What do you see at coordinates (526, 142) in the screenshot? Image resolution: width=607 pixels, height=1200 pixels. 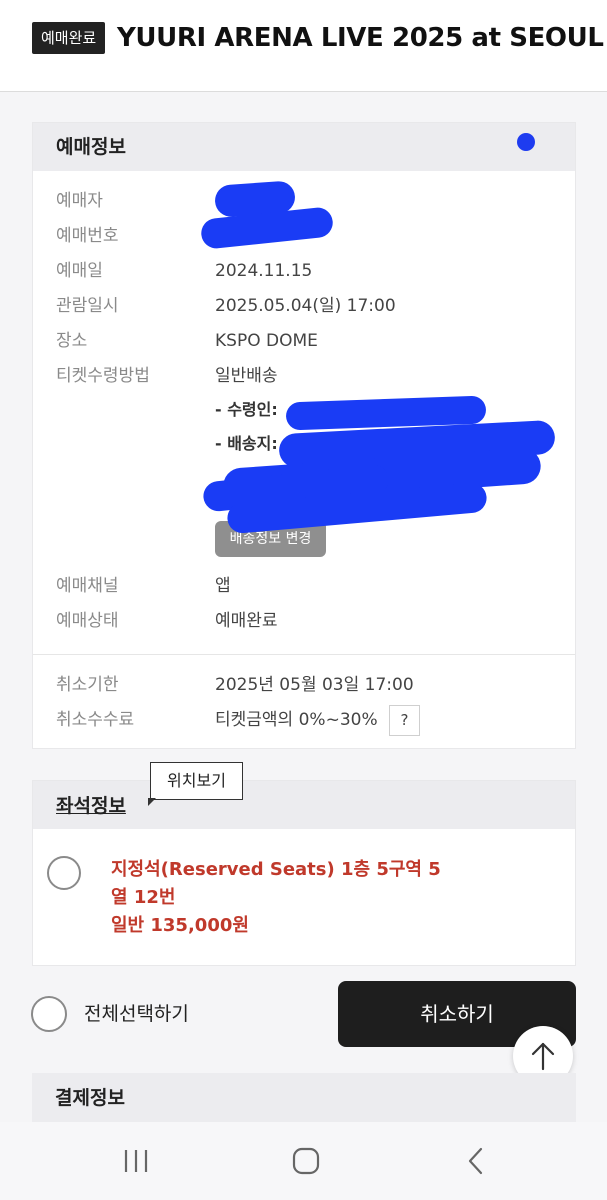 I see `blue-dot-mark` at bounding box center [526, 142].